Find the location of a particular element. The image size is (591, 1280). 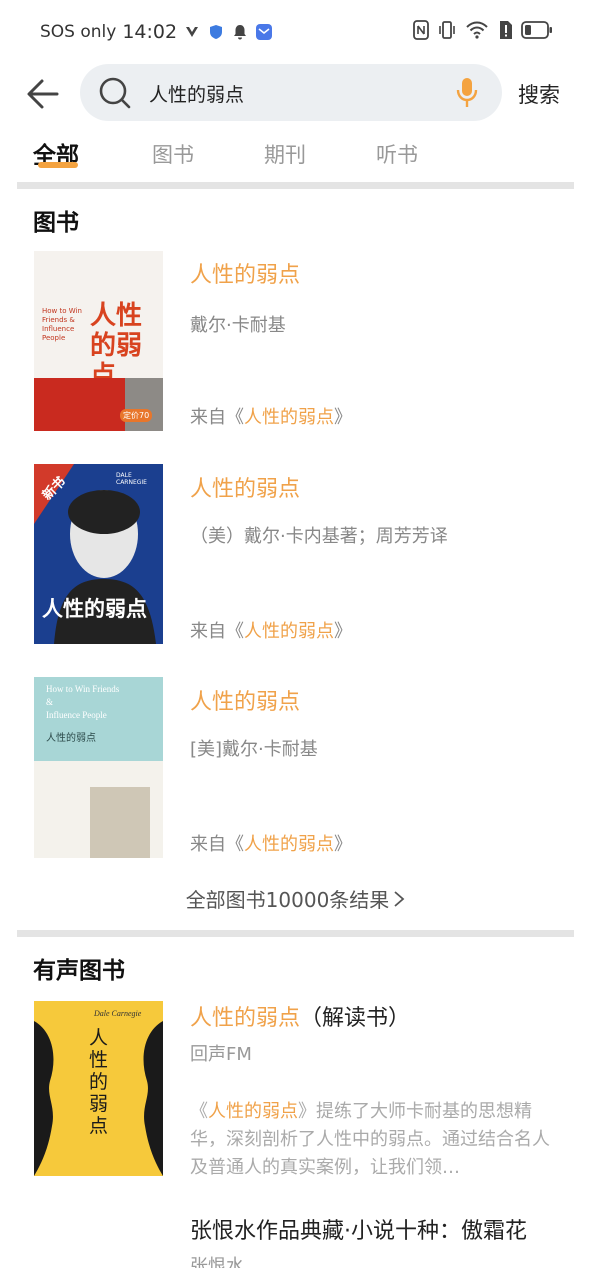

cover-2-author: DALE CARNEGIE is located at coordinates (131, 479).